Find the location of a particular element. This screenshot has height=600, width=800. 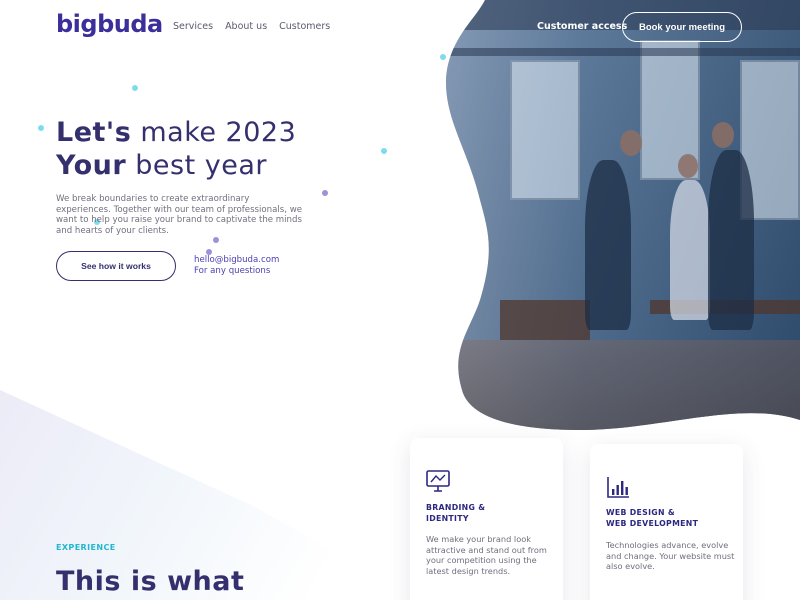

headline-rest-1: make 2023 is located at coordinates (214, 132).